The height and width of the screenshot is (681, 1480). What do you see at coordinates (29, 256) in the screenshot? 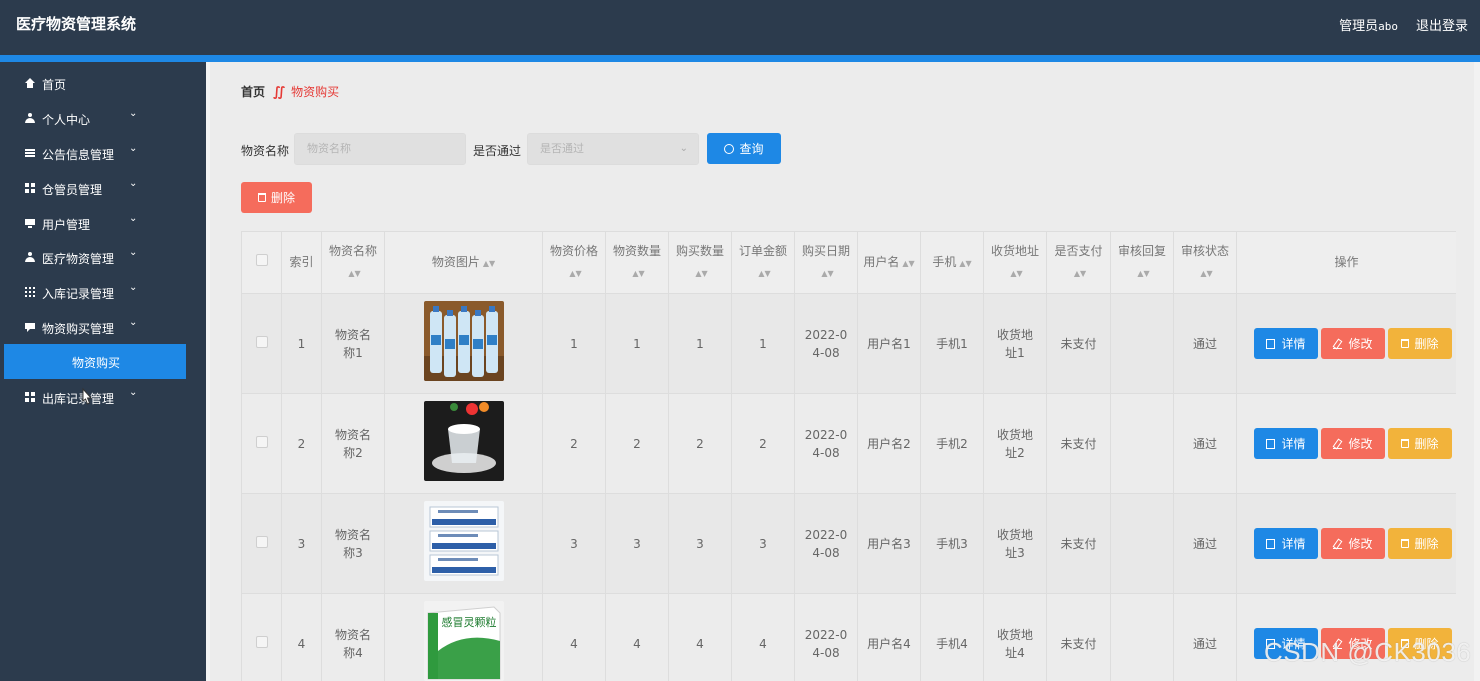
I see `user-icon` at bounding box center [29, 256].